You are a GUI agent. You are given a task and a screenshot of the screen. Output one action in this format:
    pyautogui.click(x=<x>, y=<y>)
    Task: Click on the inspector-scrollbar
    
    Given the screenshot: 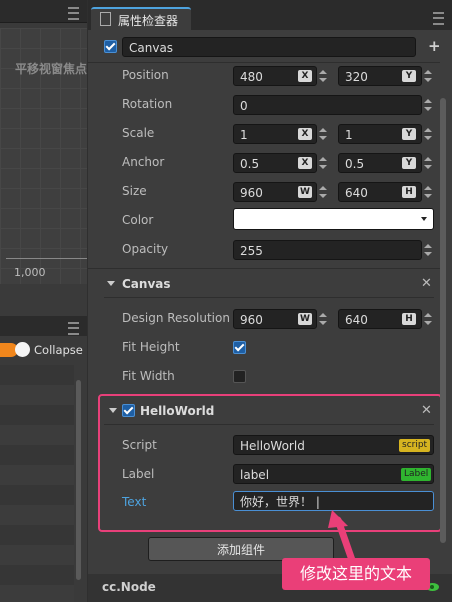 What is the action you would take?
    pyautogui.click(x=443, y=320)
    